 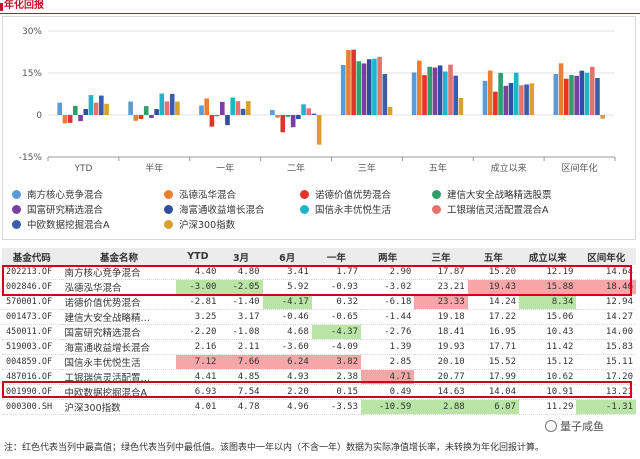 What do you see at coordinates (198, 392) in the screenshot?
I see `return-value: 6.93` at bounding box center [198, 392].